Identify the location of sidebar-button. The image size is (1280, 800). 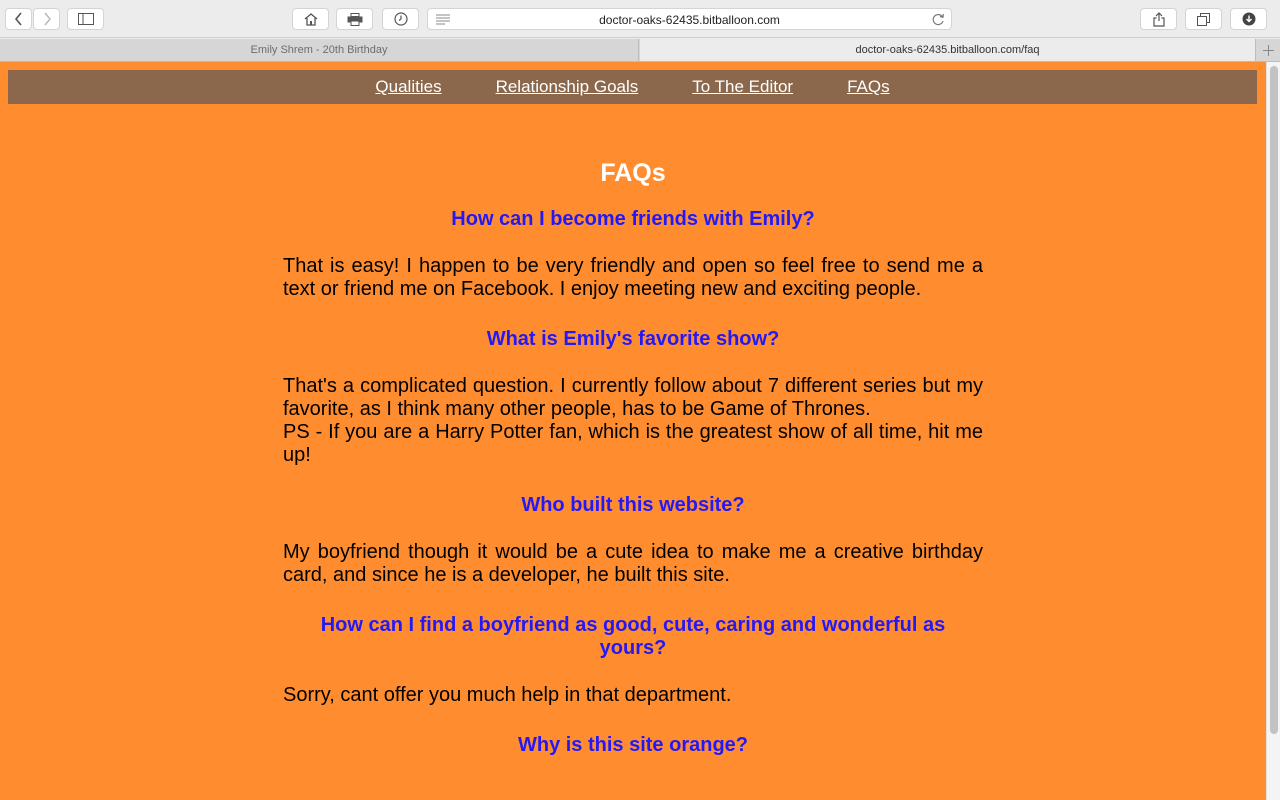
(85, 19).